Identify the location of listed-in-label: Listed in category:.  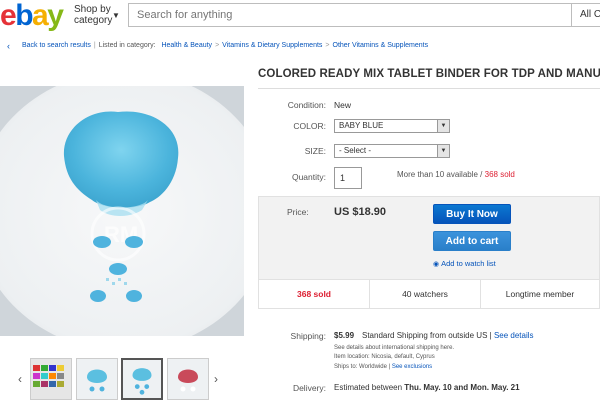
(127, 45).